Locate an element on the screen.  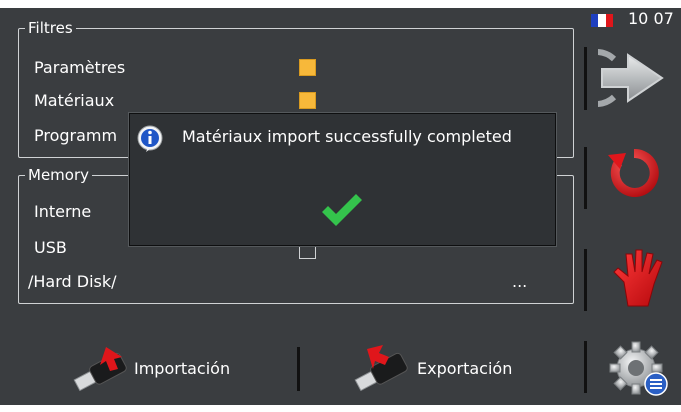
memory-option-usb: USB is located at coordinates (50, 248).